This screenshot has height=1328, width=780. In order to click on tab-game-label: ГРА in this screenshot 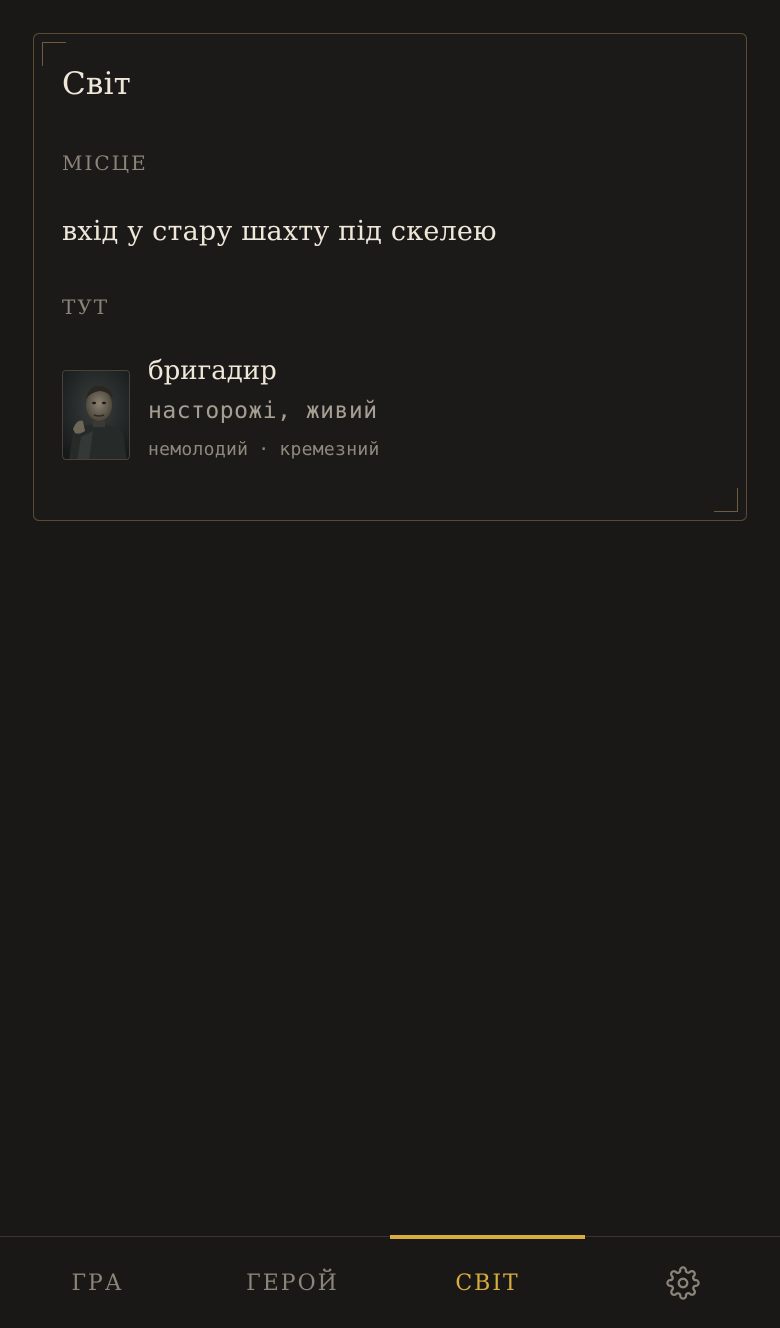, I will do `click(97, 1283)`.